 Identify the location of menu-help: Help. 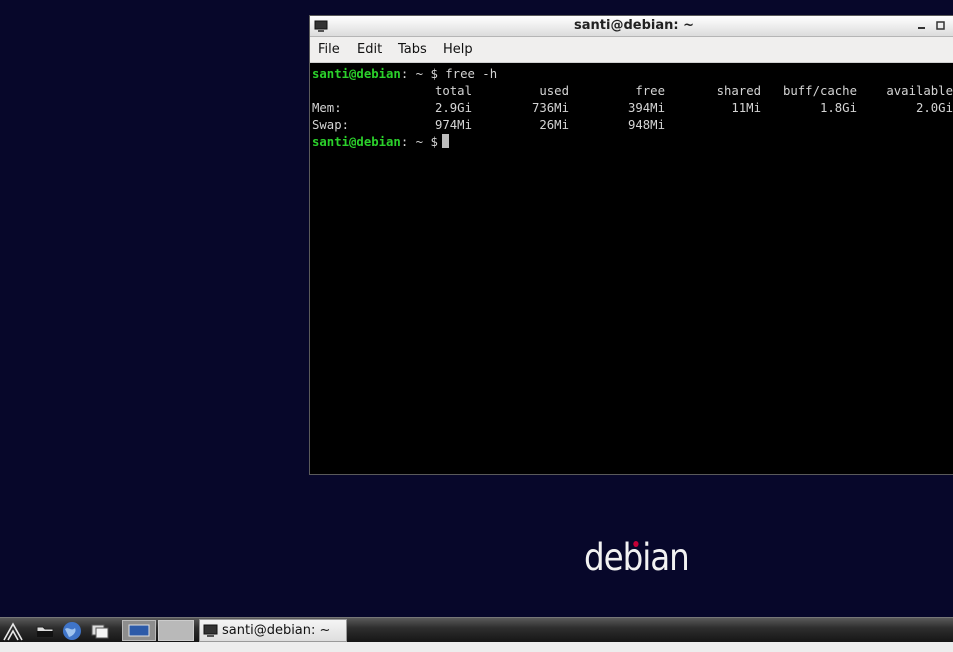
(458, 49).